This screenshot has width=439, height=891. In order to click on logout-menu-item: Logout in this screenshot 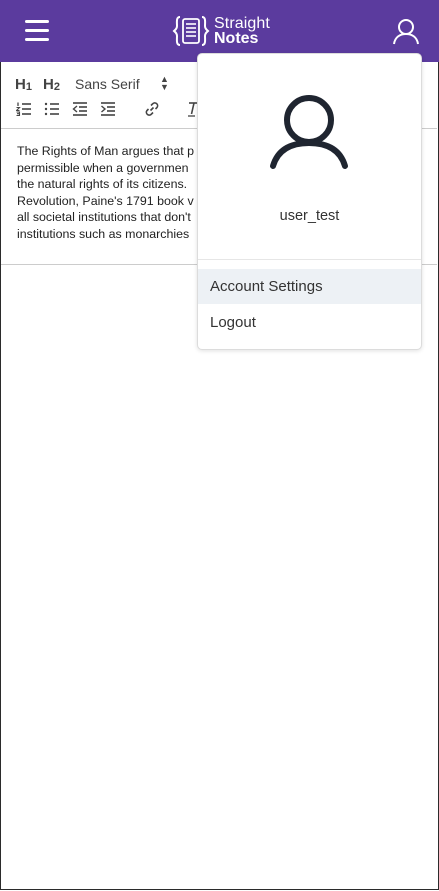, I will do `click(309, 322)`.